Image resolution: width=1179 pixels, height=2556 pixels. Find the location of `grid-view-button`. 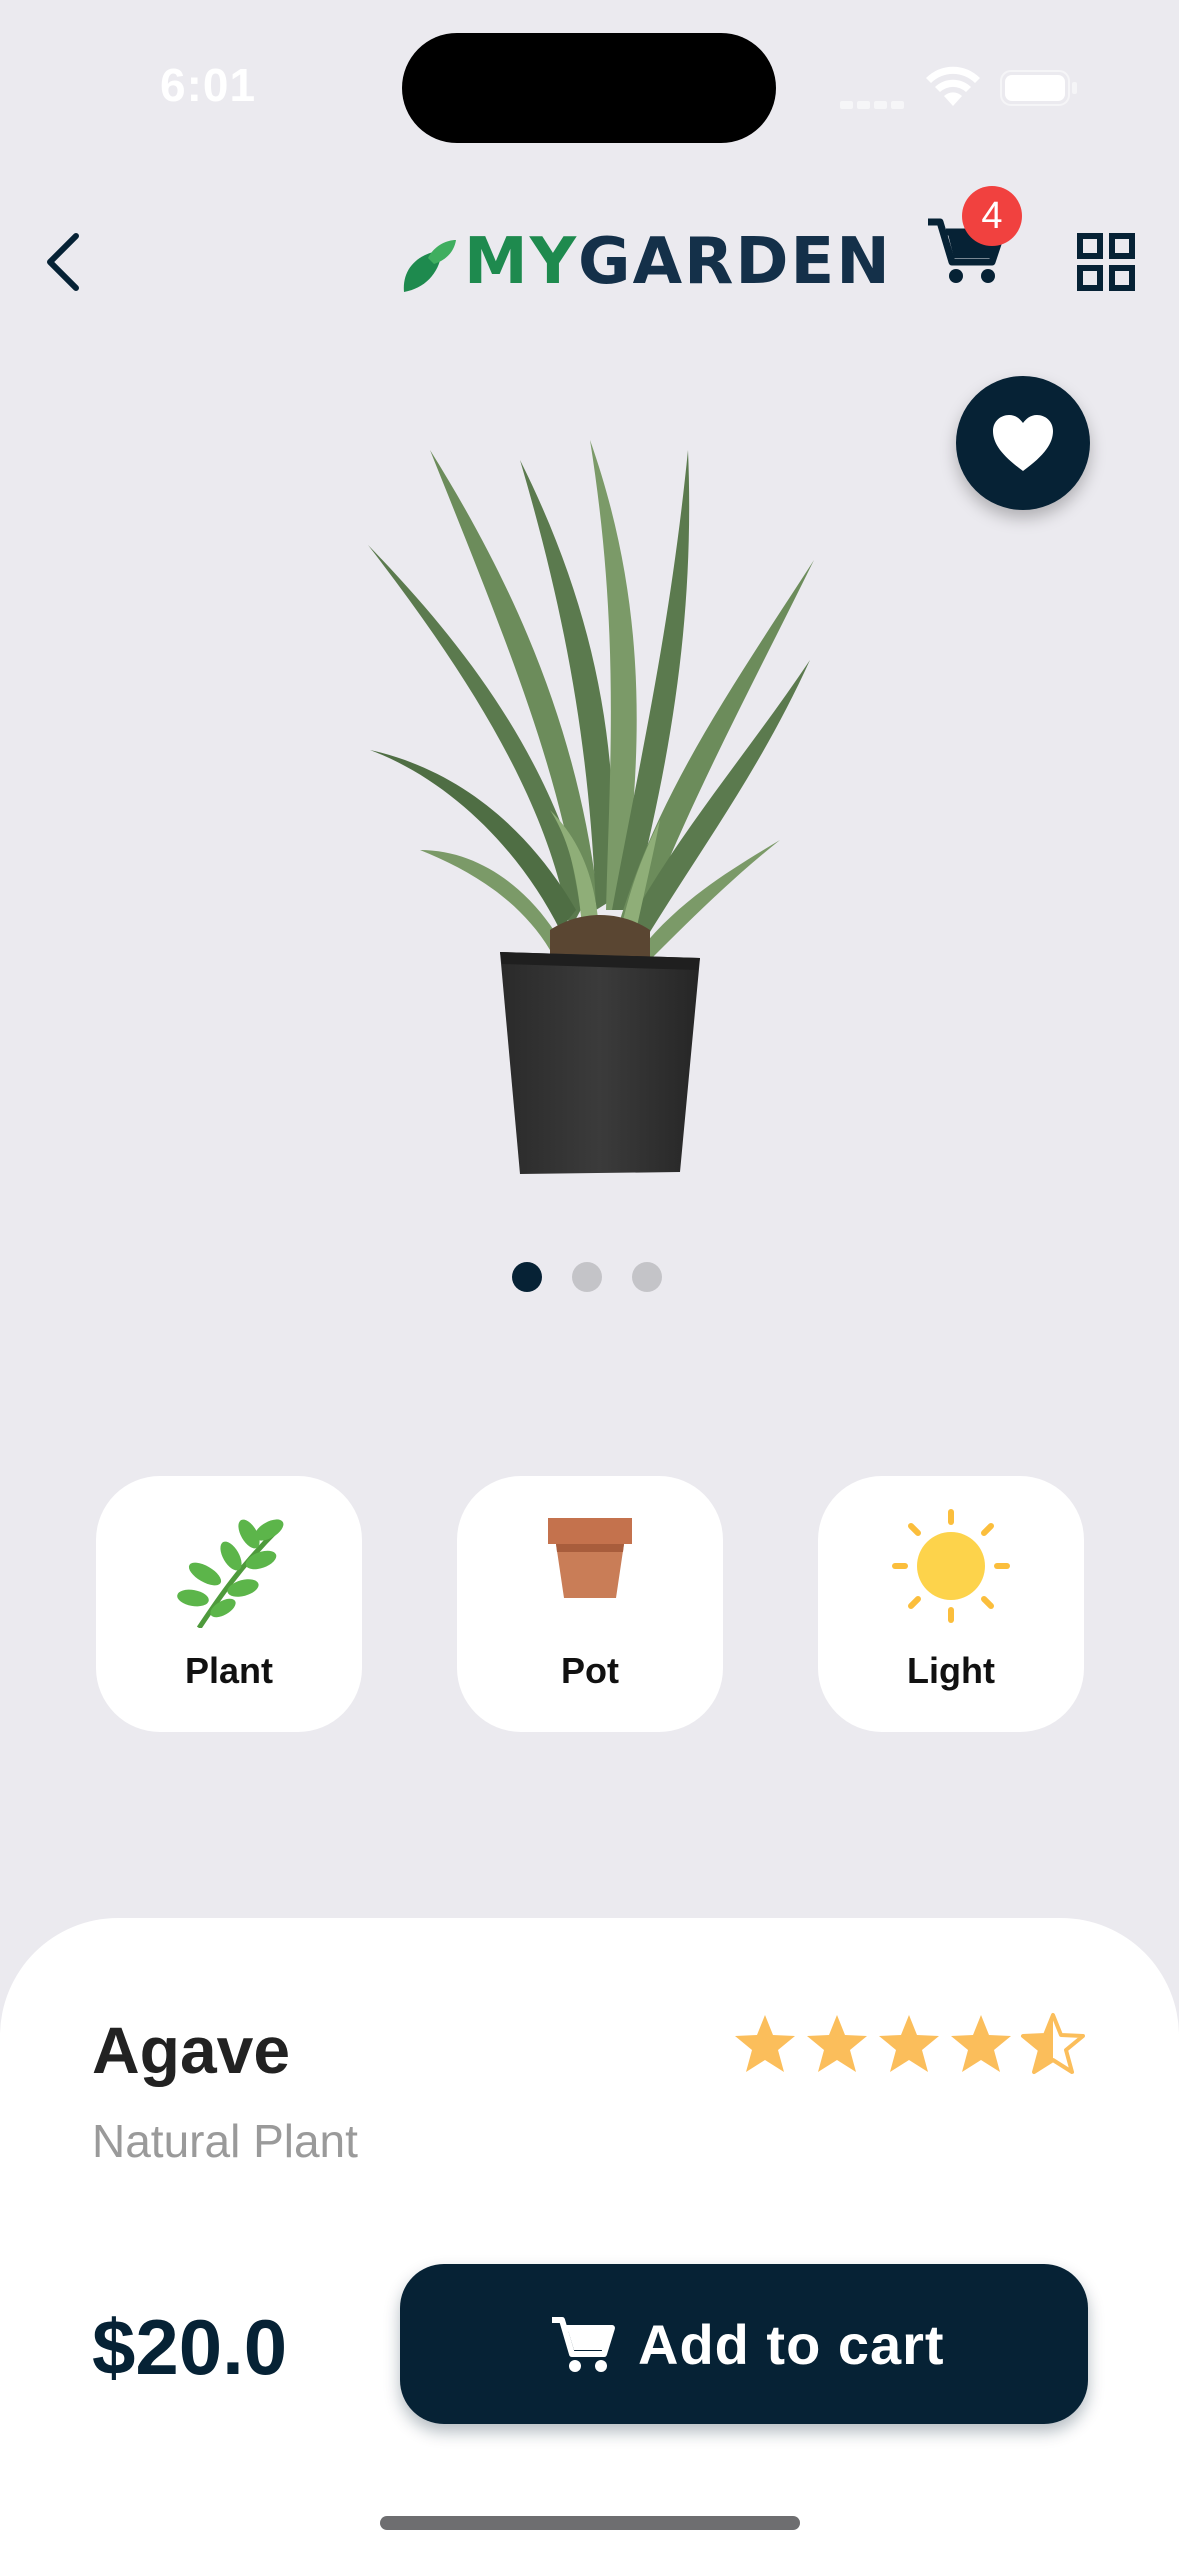

grid-view-button is located at coordinates (1106, 262).